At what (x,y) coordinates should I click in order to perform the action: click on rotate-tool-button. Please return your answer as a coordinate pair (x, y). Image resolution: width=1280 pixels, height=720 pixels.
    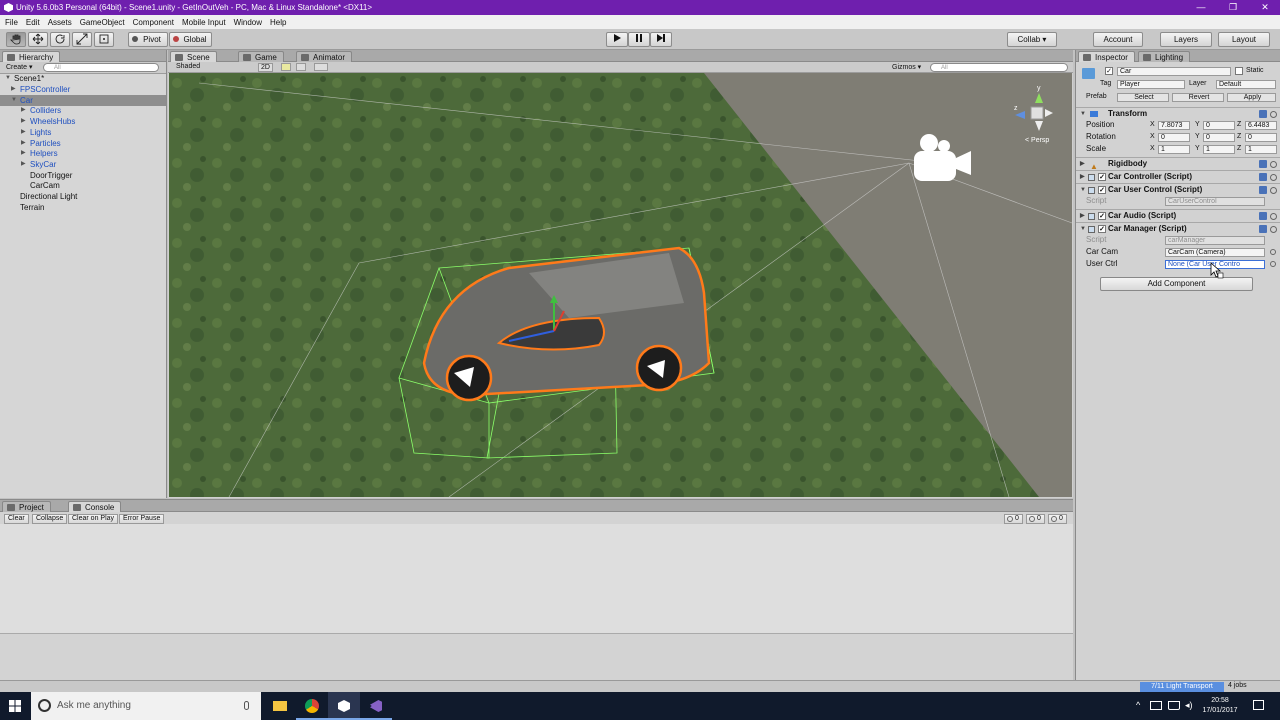
    Looking at the image, I should click on (60, 39).